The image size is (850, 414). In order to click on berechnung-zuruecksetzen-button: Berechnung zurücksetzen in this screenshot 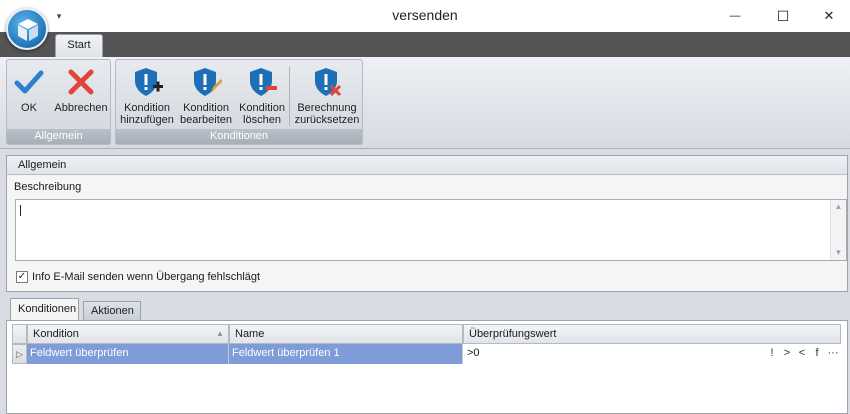, I will do `click(327, 96)`.